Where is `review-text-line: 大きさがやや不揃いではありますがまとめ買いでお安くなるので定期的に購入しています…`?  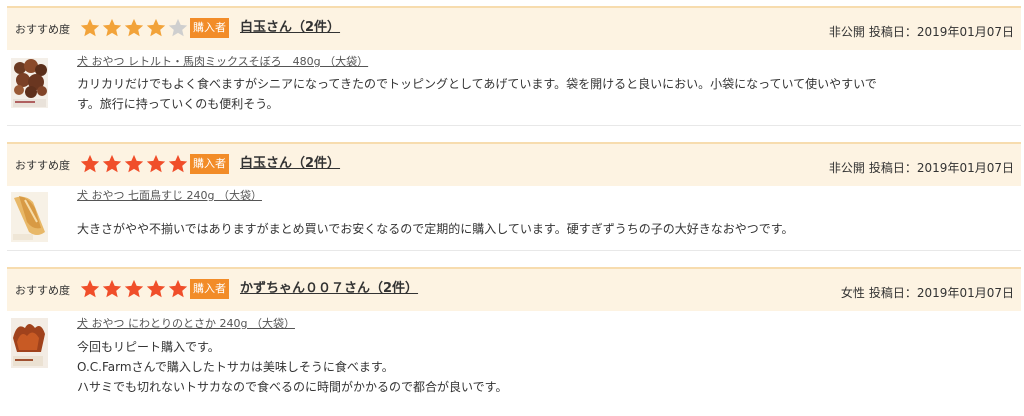 review-text-line: 大きさがやや不揃いではありますがまとめ買いでお安くなるので定期的に購入しています… is located at coordinates (435, 229).